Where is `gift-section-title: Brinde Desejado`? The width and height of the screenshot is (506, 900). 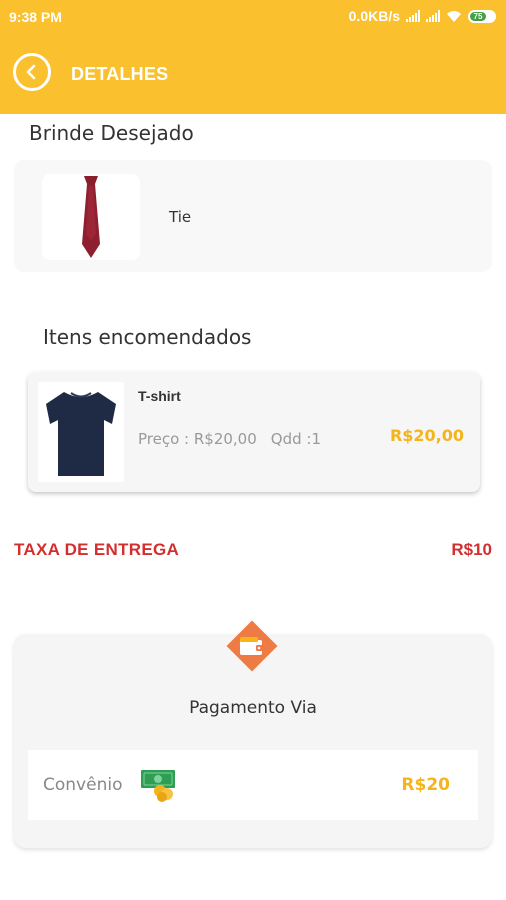
gift-section-title: Brinde Desejado is located at coordinates (111, 133).